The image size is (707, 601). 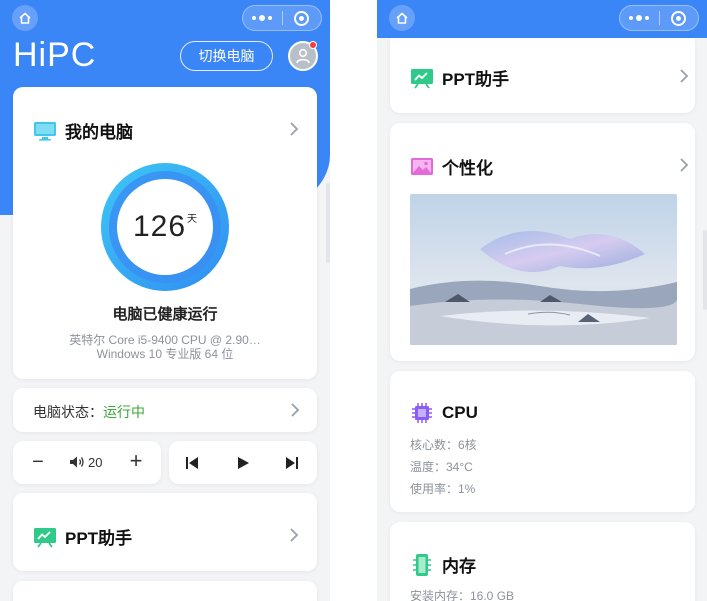 What do you see at coordinates (55, 55) in the screenshot?
I see `app-logo: HiPC` at bounding box center [55, 55].